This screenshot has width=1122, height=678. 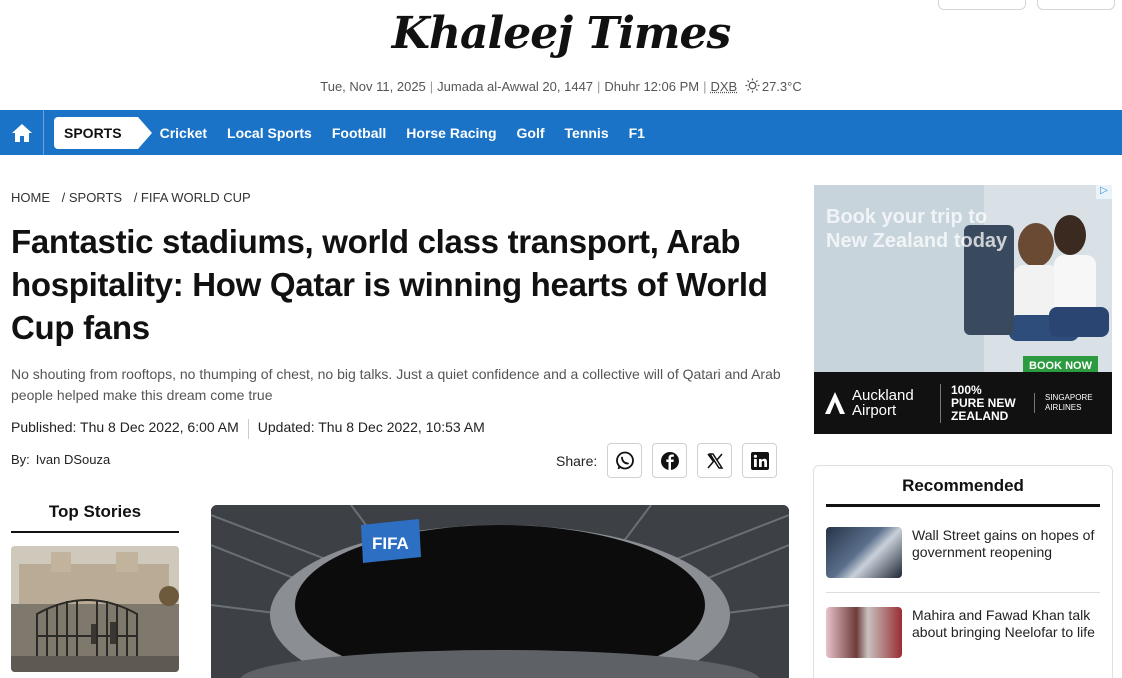 I want to click on linkedin-icon, so click(x=759, y=460).